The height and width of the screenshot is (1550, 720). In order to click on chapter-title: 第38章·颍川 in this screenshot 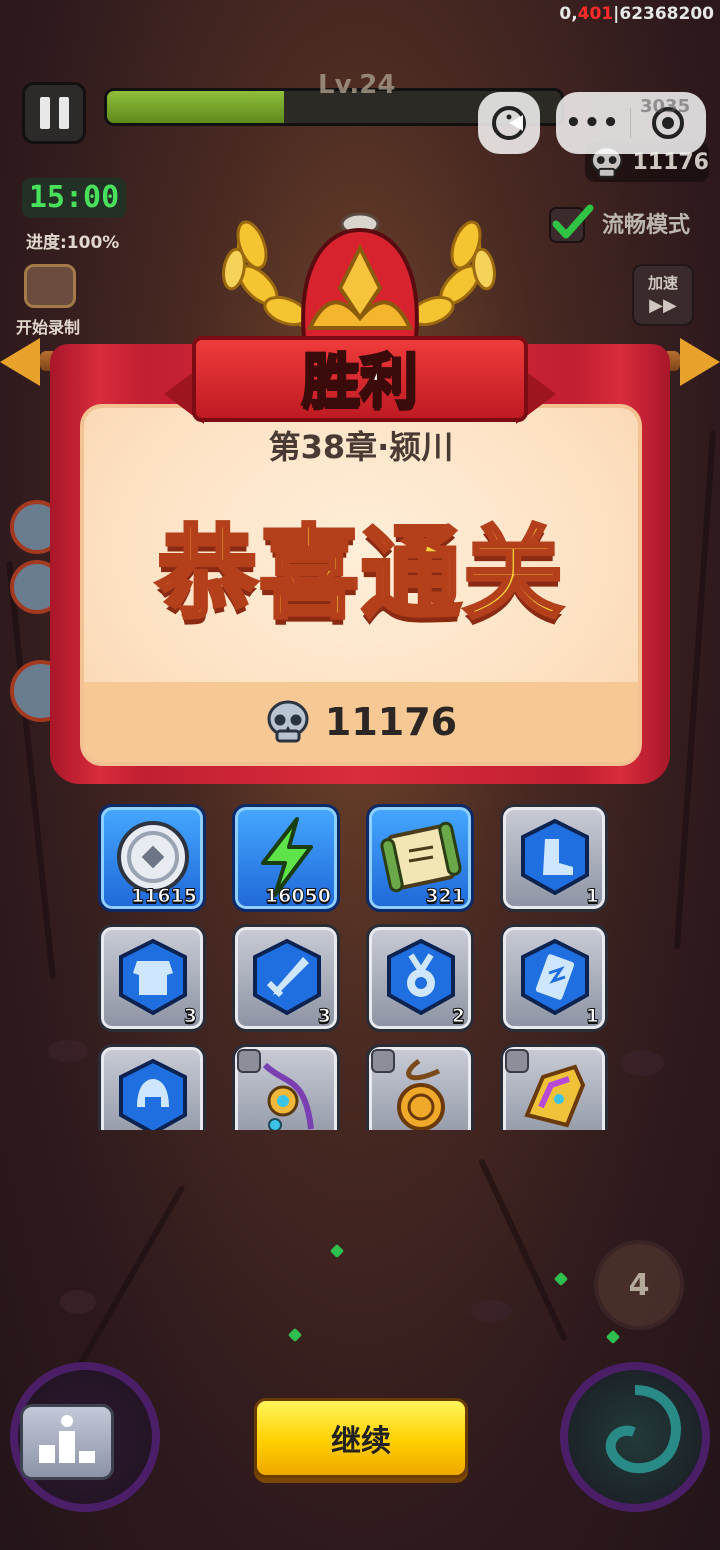, I will do `click(361, 447)`.